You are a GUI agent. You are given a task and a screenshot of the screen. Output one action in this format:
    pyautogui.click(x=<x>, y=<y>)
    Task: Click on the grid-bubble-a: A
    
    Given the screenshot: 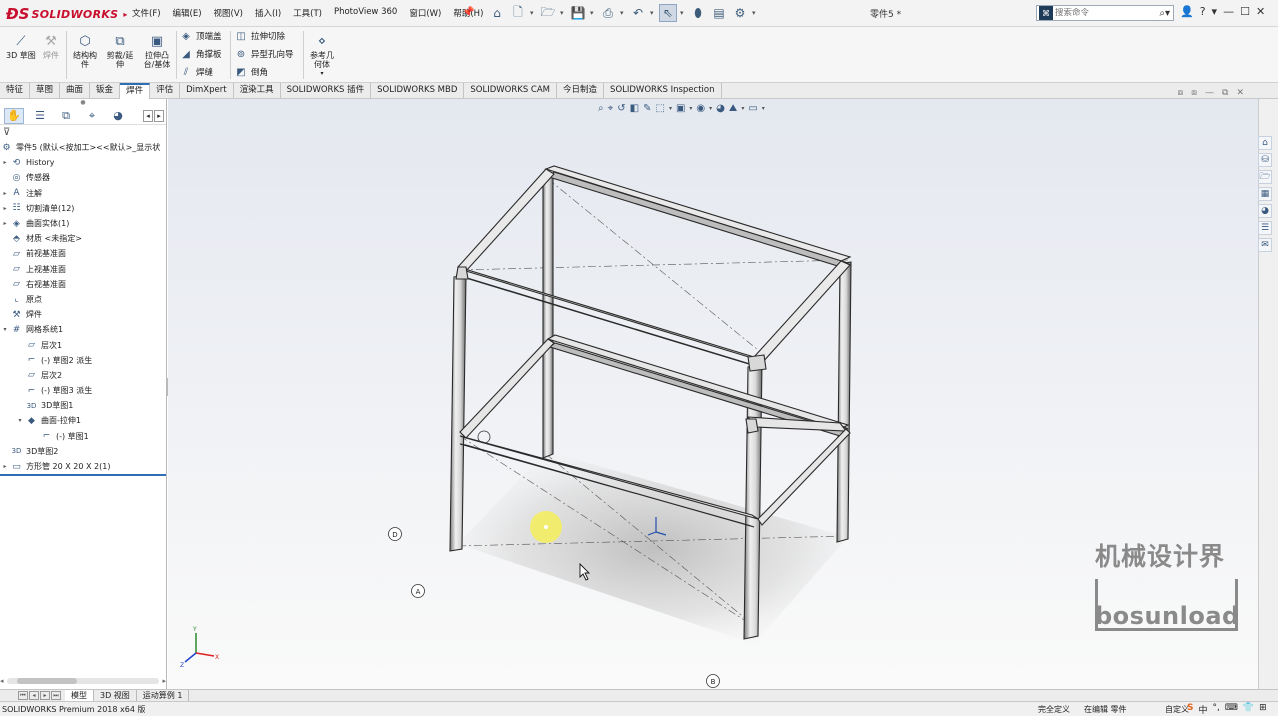 What is the action you would take?
    pyautogui.click(x=418, y=591)
    